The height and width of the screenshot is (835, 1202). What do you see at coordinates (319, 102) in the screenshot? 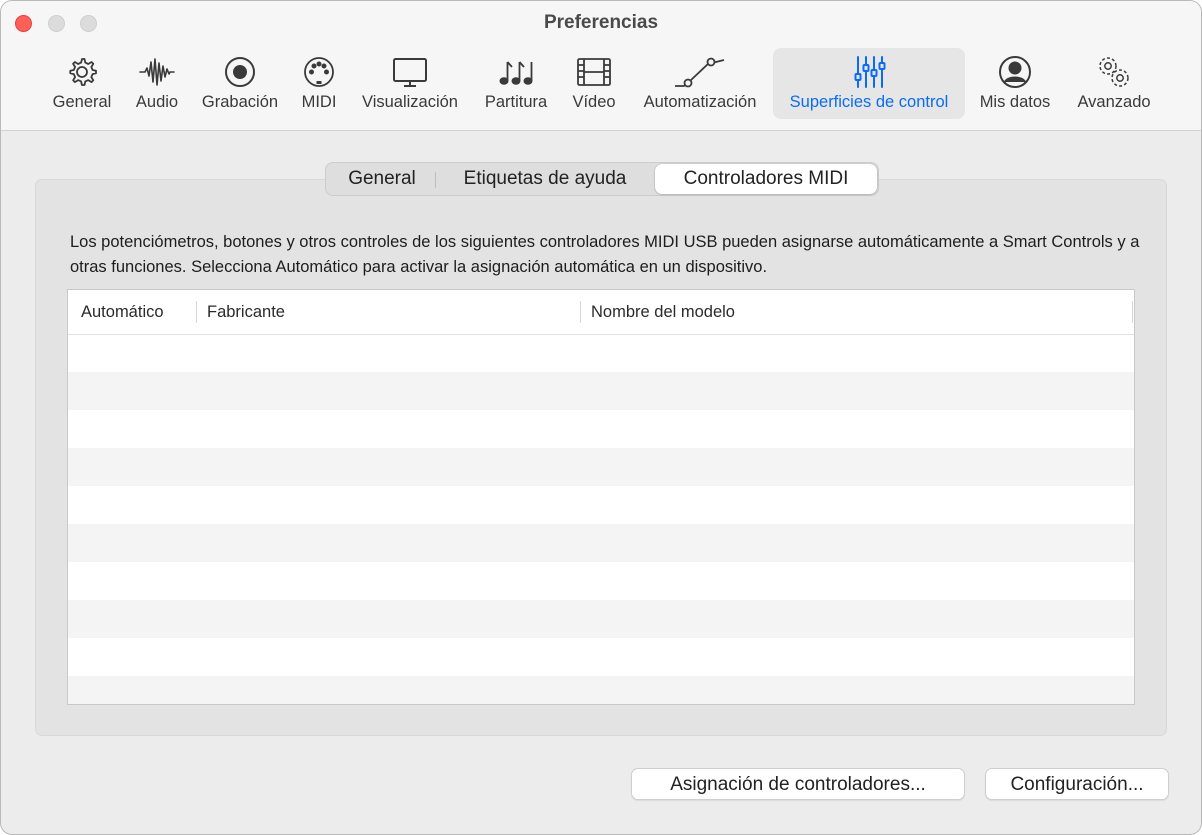
I see `toolbar-label-midi: MIDI` at bounding box center [319, 102].